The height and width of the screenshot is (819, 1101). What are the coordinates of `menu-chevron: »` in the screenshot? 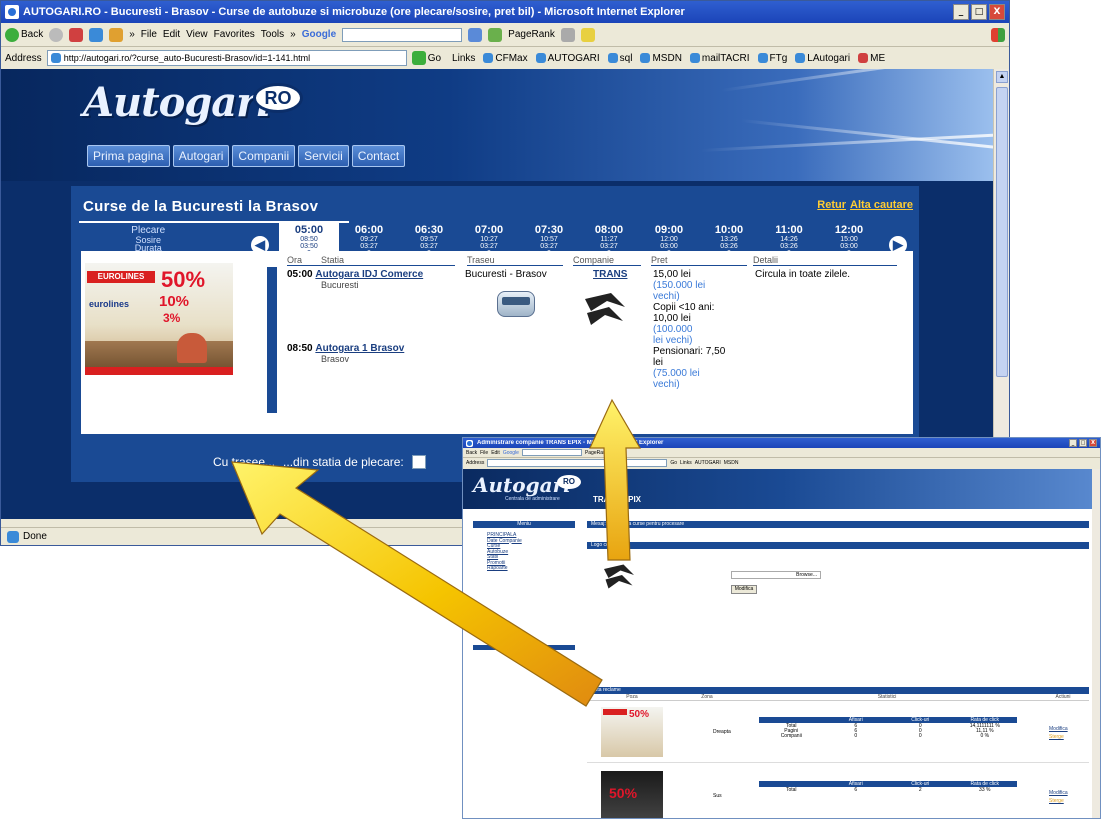 It's located at (293, 34).